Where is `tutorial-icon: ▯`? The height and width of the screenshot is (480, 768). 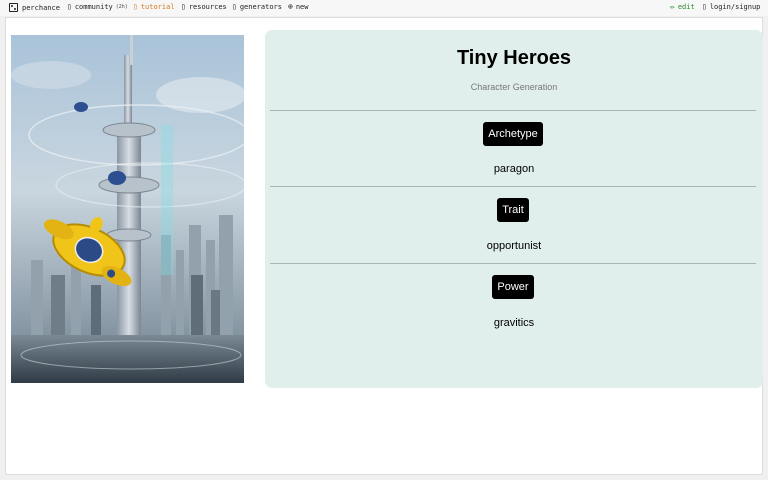
tutorial-icon: ▯ is located at coordinates (135, 6).